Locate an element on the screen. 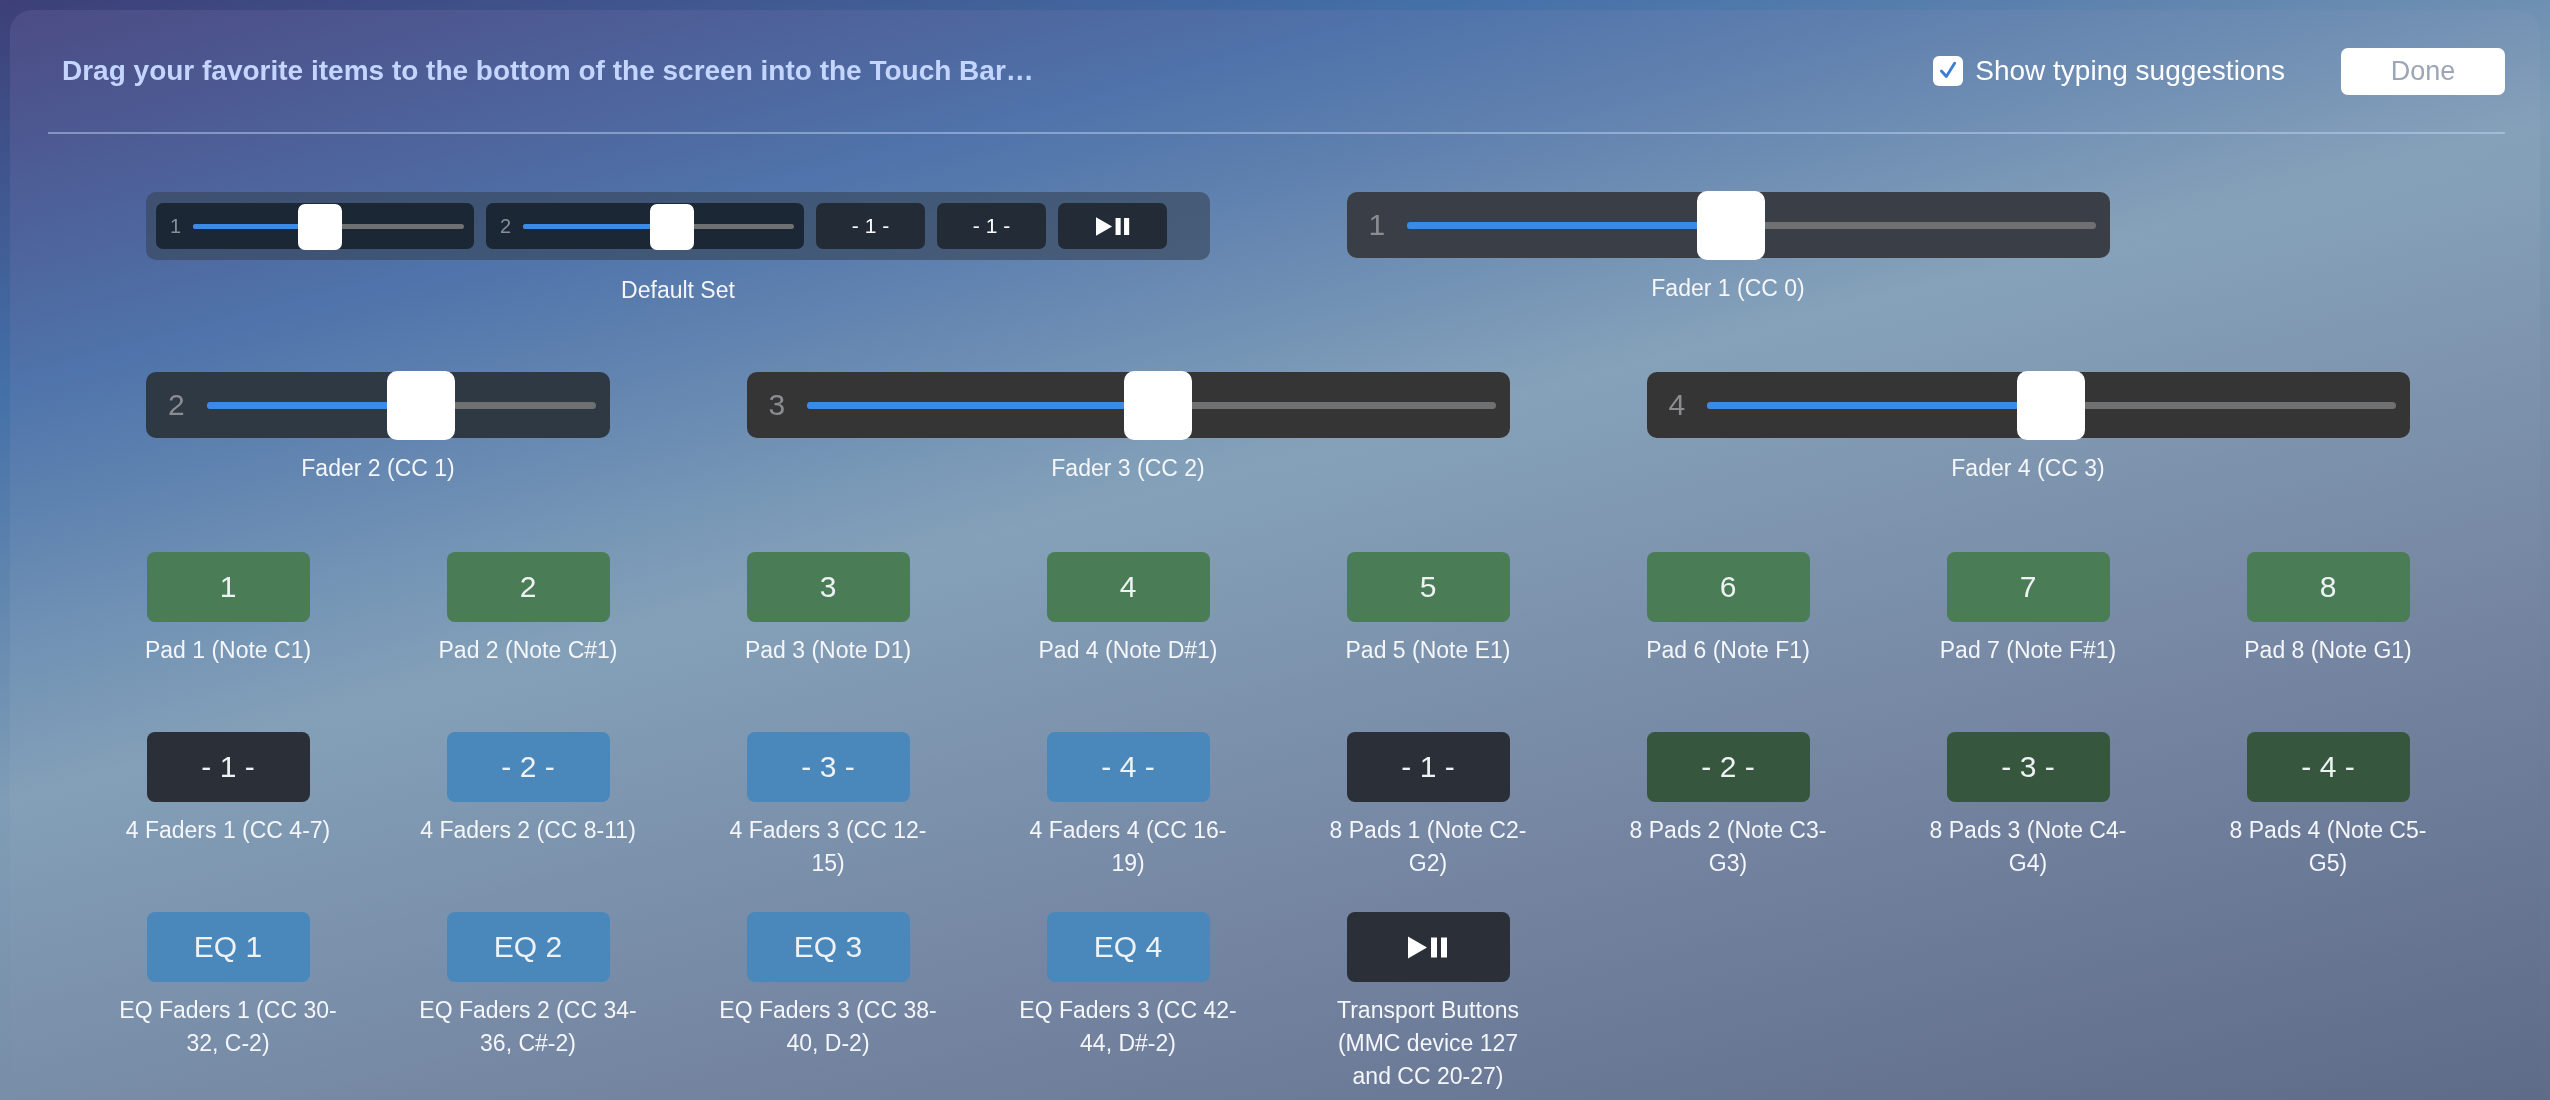  default-set-strip: 1 2 - 1 - - 1 - is located at coordinates (678, 226).